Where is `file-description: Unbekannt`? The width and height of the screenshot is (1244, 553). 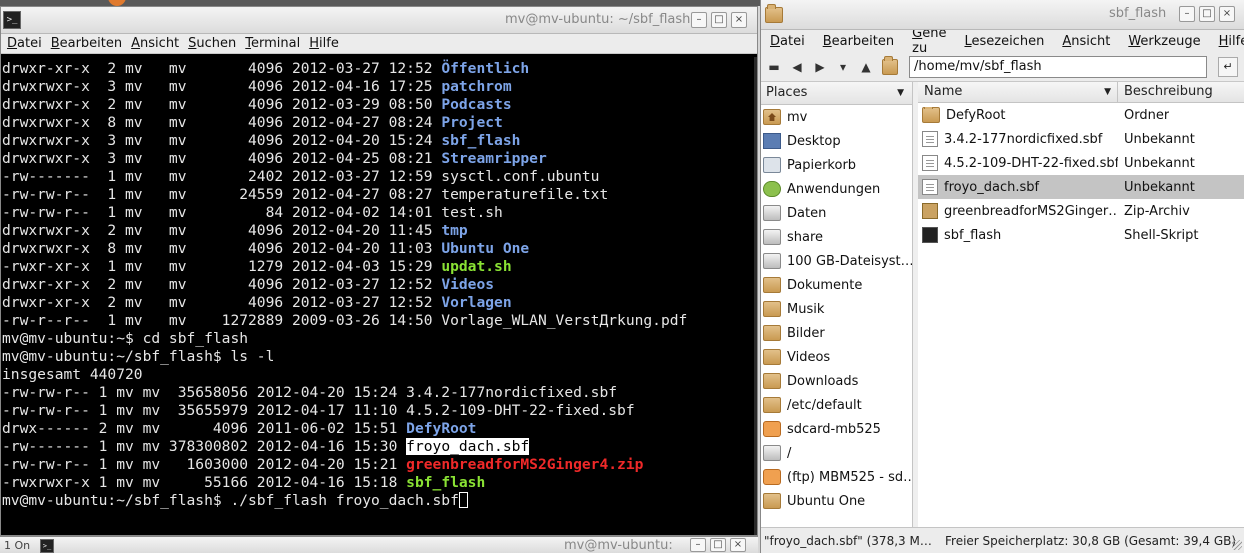 file-description: Unbekannt is located at coordinates (1159, 139).